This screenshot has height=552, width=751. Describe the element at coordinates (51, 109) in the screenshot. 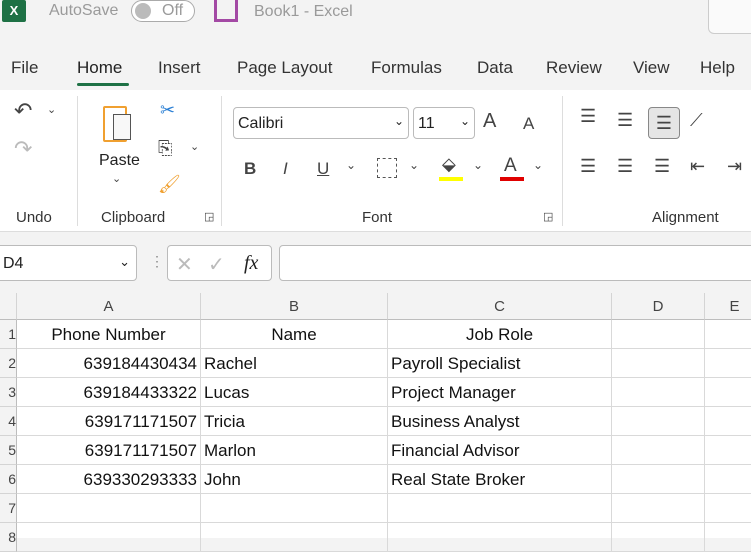

I see `undo-dropdown-icon: ⌄` at that location.